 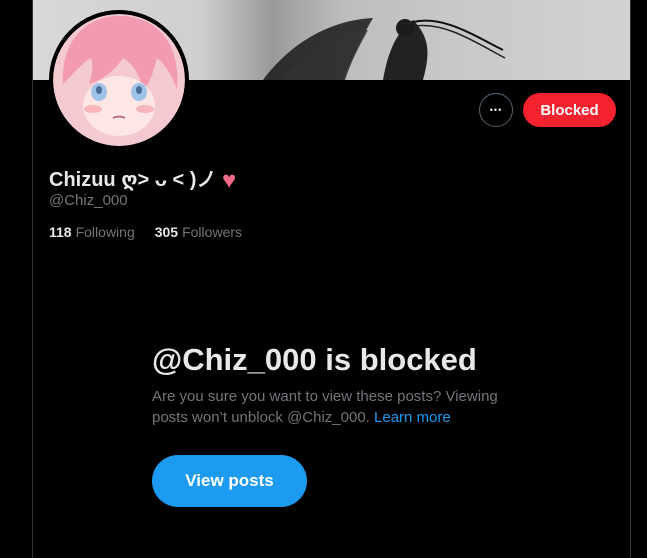 What do you see at coordinates (412, 417) in the screenshot?
I see `learn-more-link: Learn more` at bounding box center [412, 417].